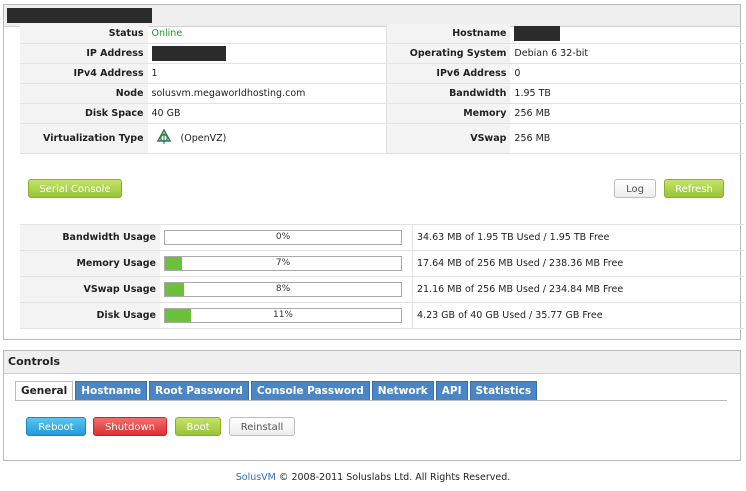 The image size is (746, 491). What do you see at coordinates (627, 53) in the screenshot?
I see `os-value: Debian 6 32-bit` at bounding box center [627, 53].